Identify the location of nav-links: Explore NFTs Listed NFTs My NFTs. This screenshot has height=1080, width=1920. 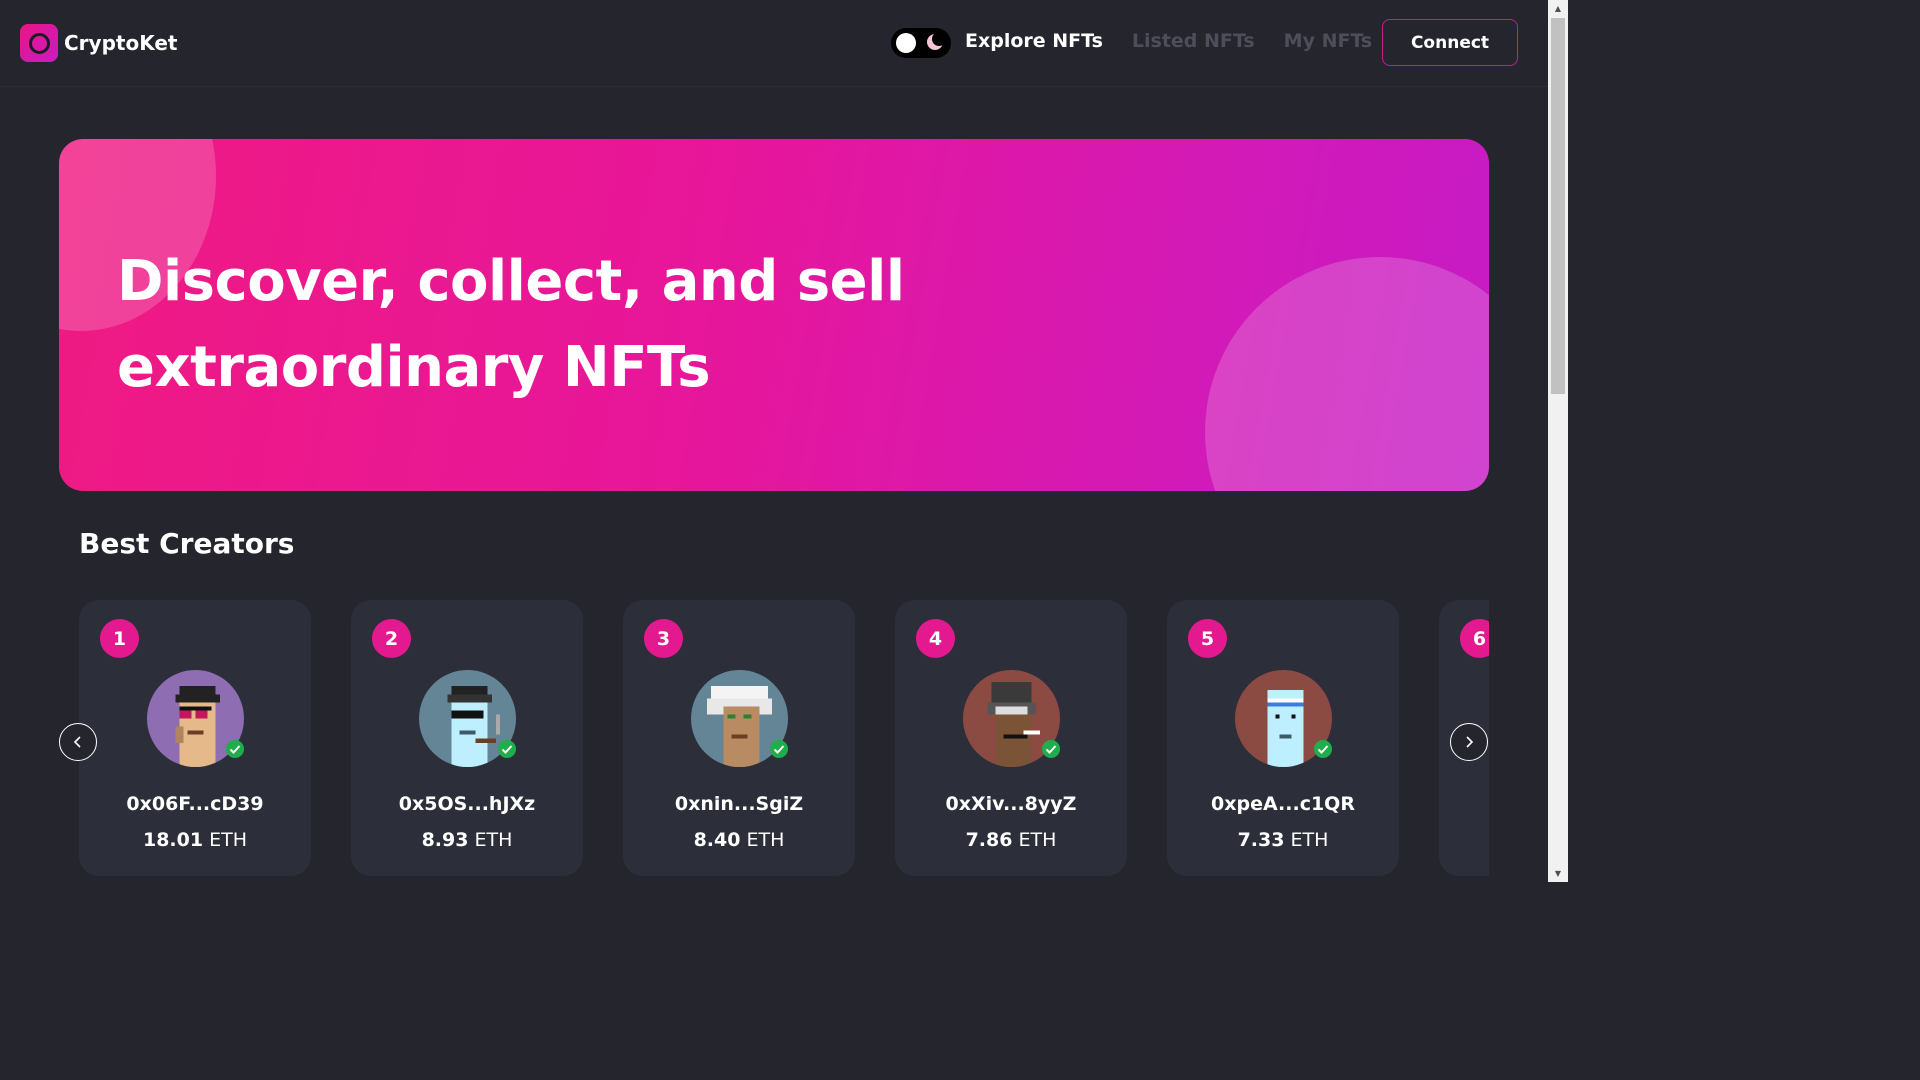
(1183, 41).